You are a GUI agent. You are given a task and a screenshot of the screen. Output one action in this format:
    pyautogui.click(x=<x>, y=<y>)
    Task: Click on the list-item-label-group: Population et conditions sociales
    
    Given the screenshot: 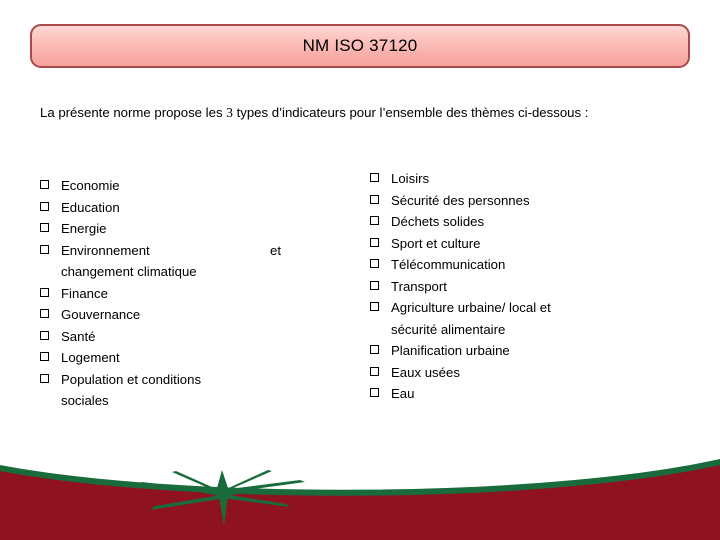 What is the action you would take?
    pyautogui.click(x=193, y=390)
    